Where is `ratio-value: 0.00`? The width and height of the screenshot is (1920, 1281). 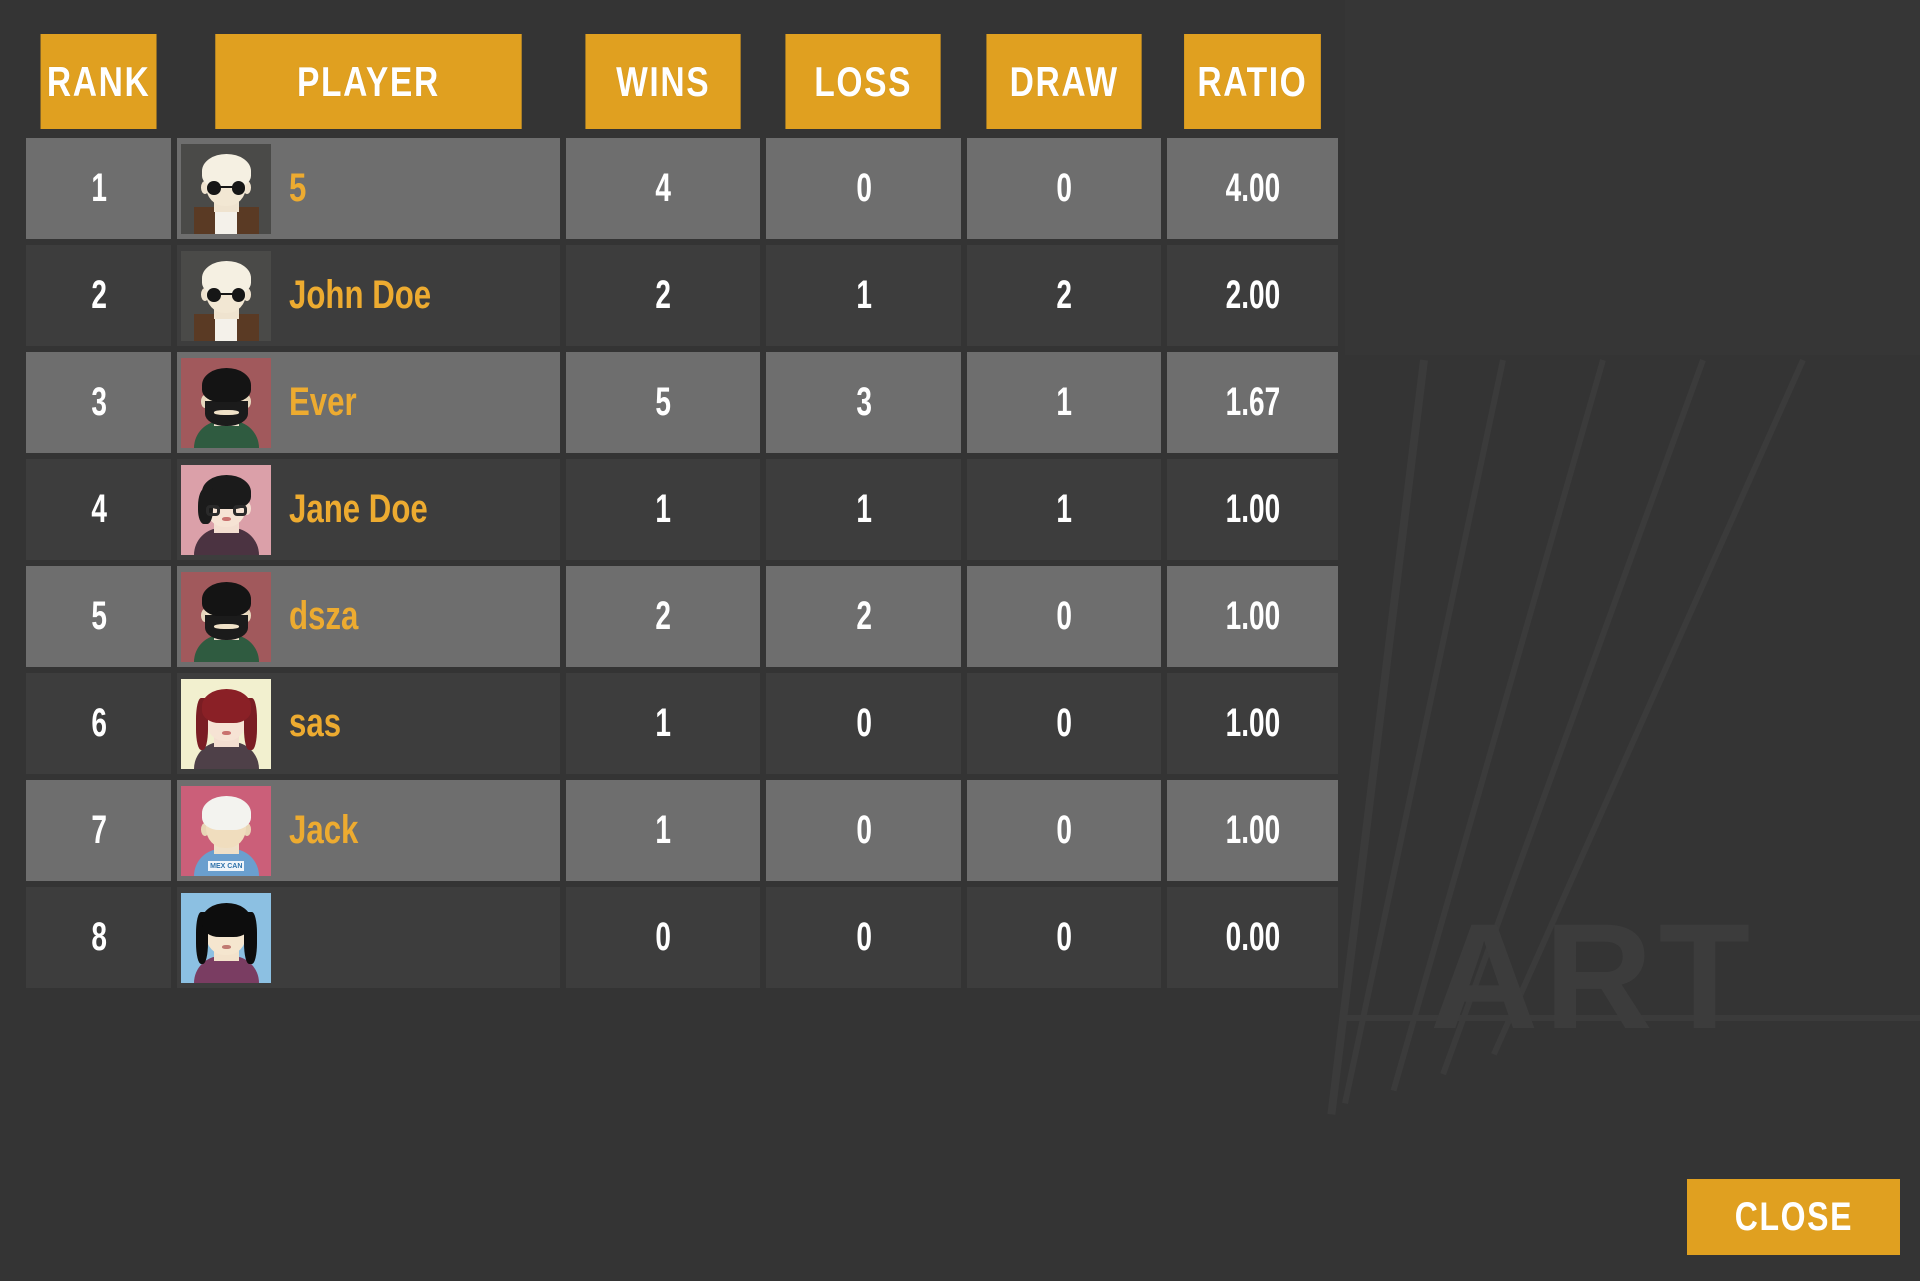 ratio-value: 0.00 is located at coordinates (1252, 937).